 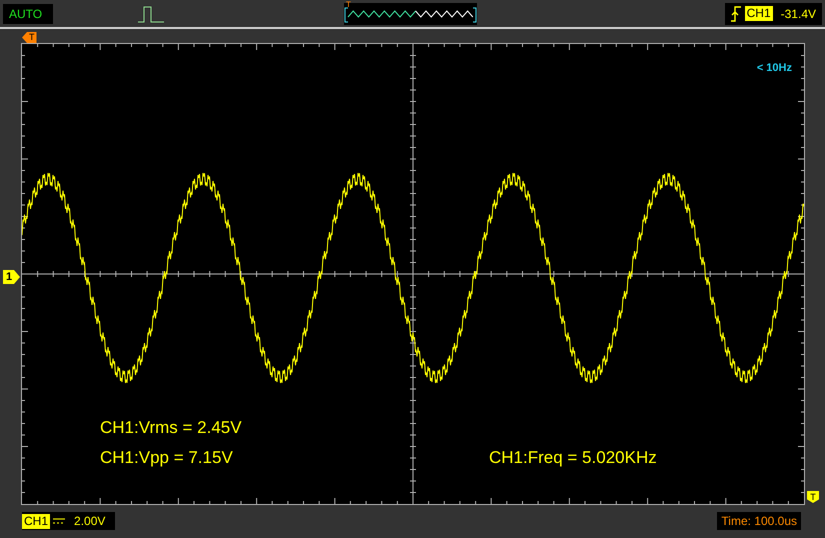 What do you see at coordinates (774, 68) in the screenshot?
I see `frequency-note: < 10Hz` at bounding box center [774, 68].